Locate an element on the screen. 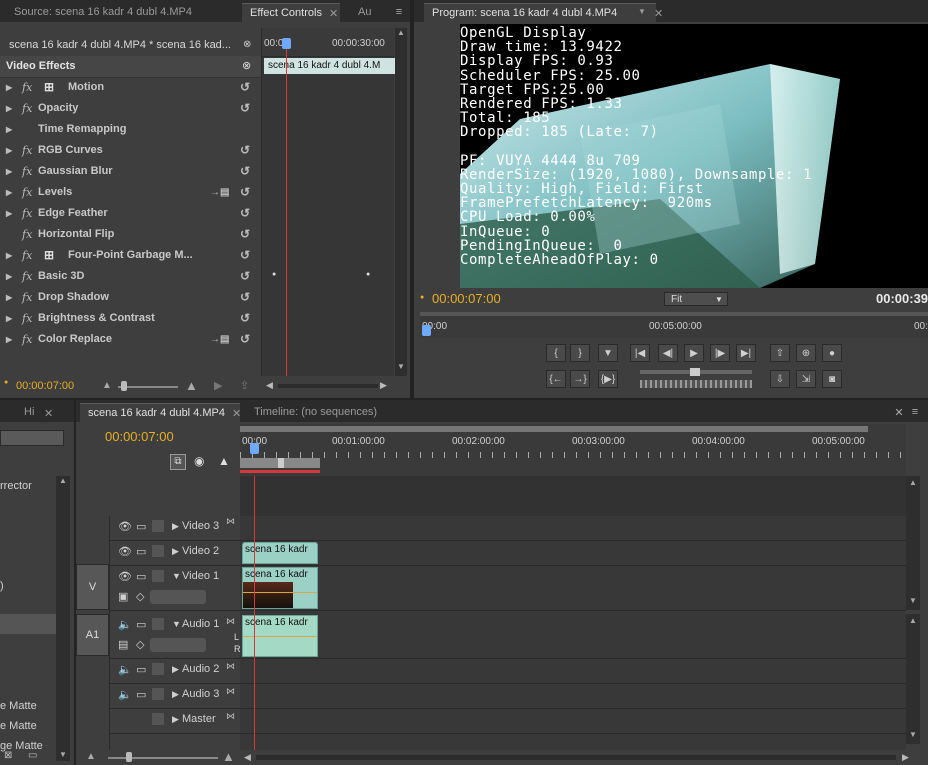  export-frame-button: ⇩ is located at coordinates (780, 379).